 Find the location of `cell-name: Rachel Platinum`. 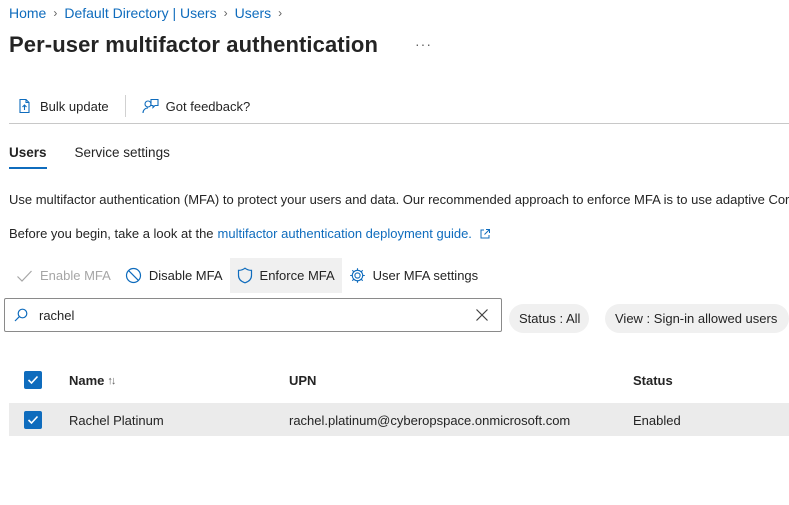

cell-name: Rachel Platinum is located at coordinates (116, 420).